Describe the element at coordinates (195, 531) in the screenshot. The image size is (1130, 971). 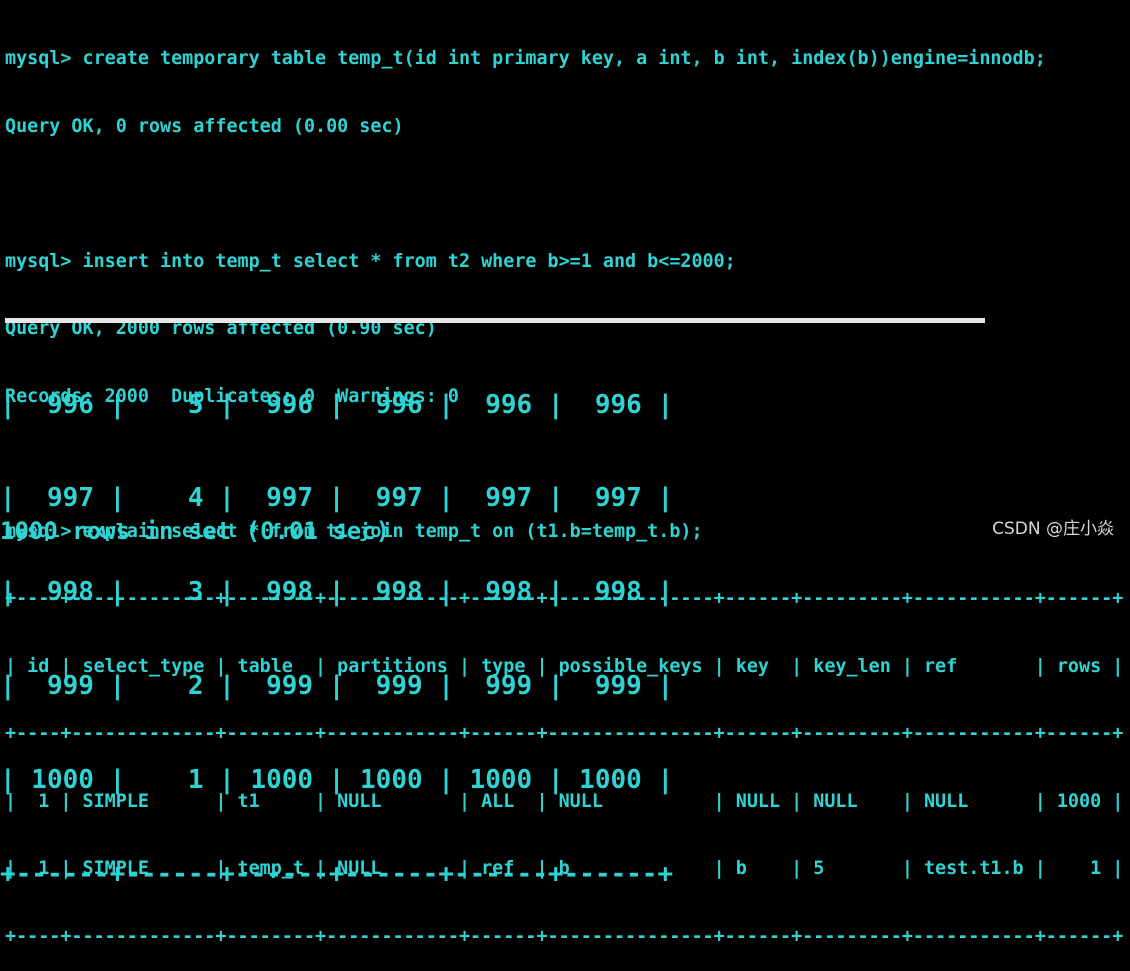
I see `rows-in-set-summary: 1000 rows in set (0.01 sec)` at that location.